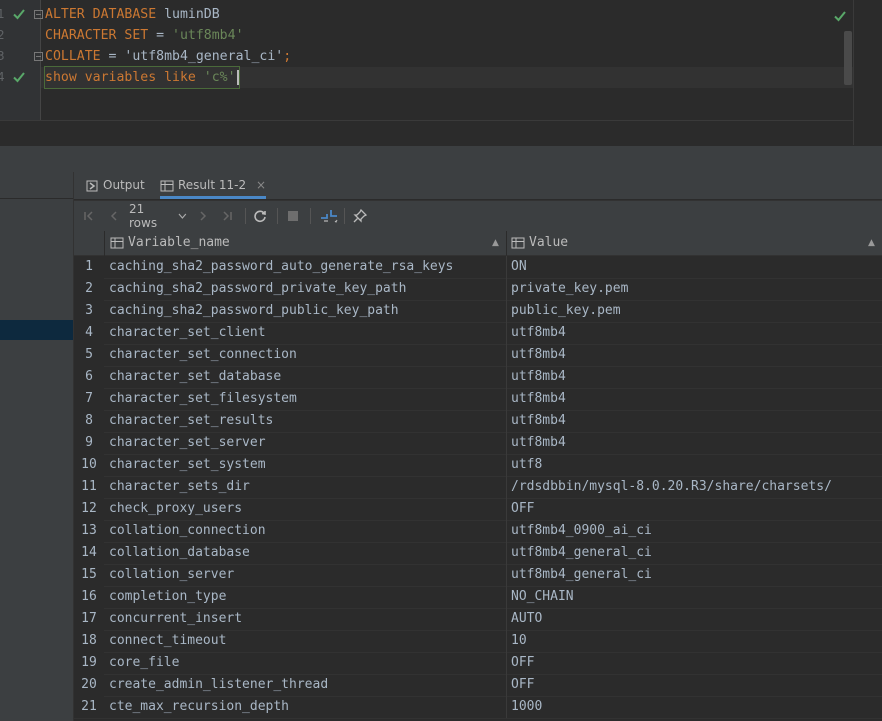 The height and width of the screenshot is (721, 882). I want to click on transaction-mode-icon, so click(329, 215).